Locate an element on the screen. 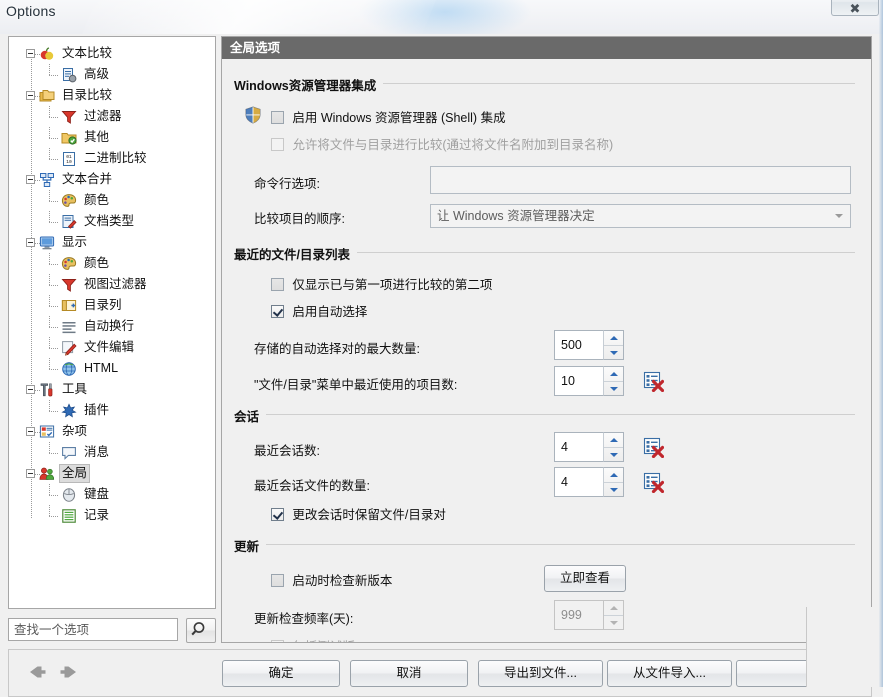  tree-item-label: 目录比较 is located at coordinates (87, 95).